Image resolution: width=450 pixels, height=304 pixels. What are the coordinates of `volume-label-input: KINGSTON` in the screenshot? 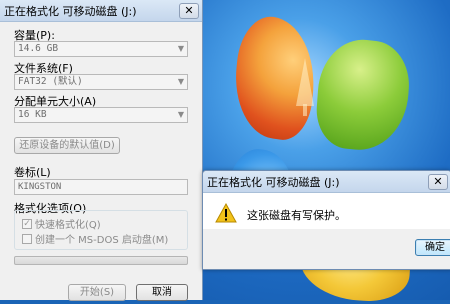 It's located at (101, 187).